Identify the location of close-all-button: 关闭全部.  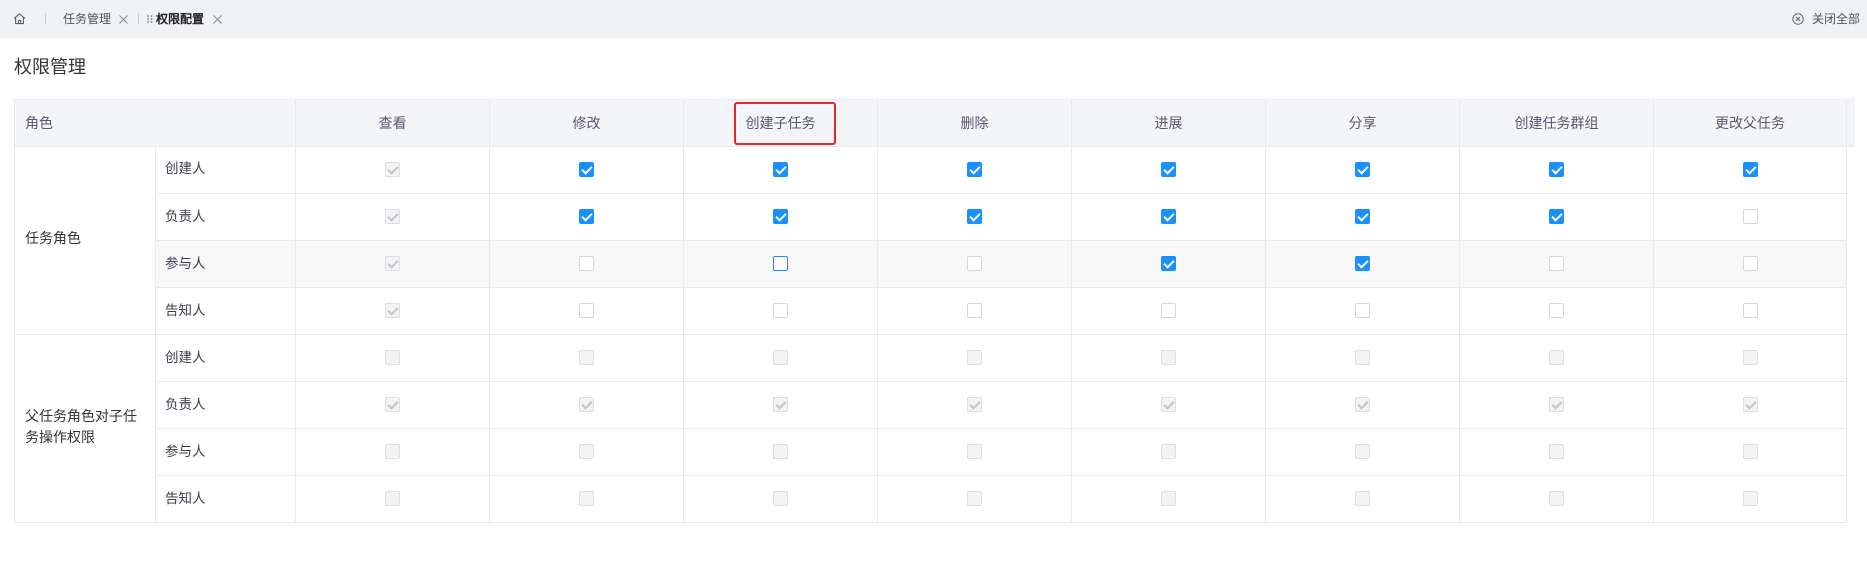
(1826, 19).